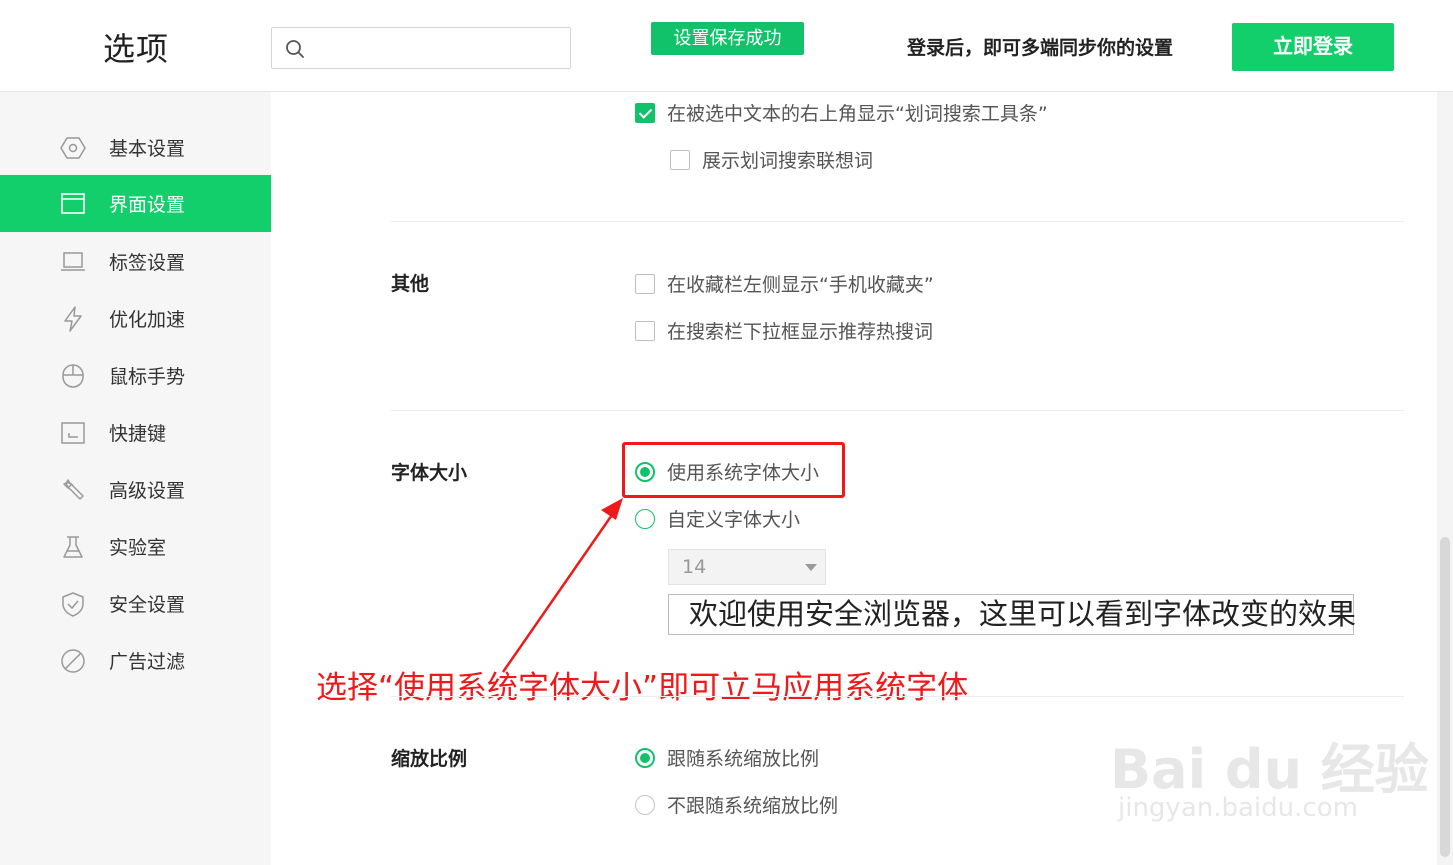  I want to click on sidebar-item-label: 实验室, so click(138, 548).